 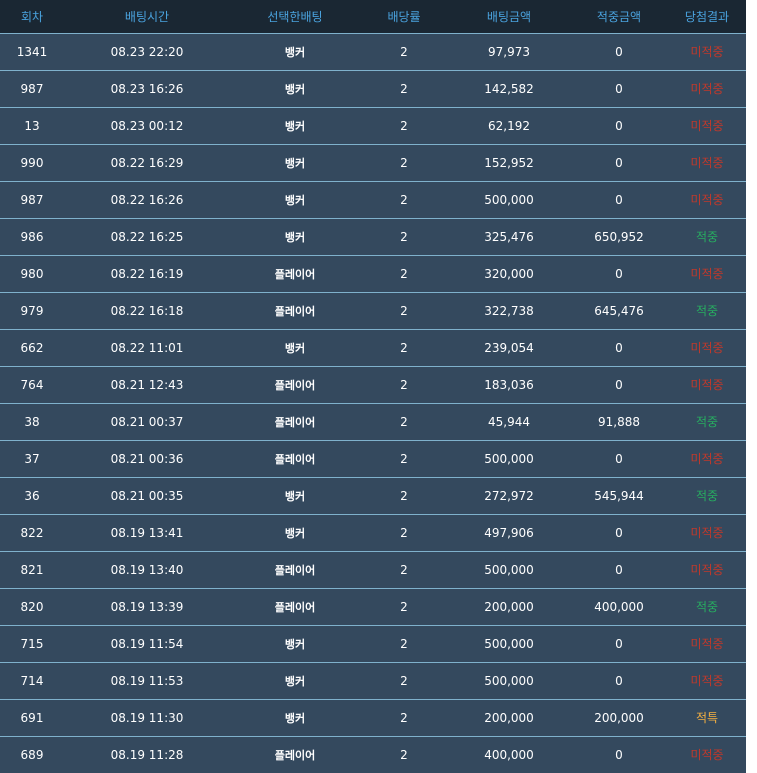 What do you see at coordinates (373, 236) in the screenshot?
I see `table-row: 986 08.22 16:25 뱅커 2 325,476 650,952 적중` at bounding box center [373, 236].